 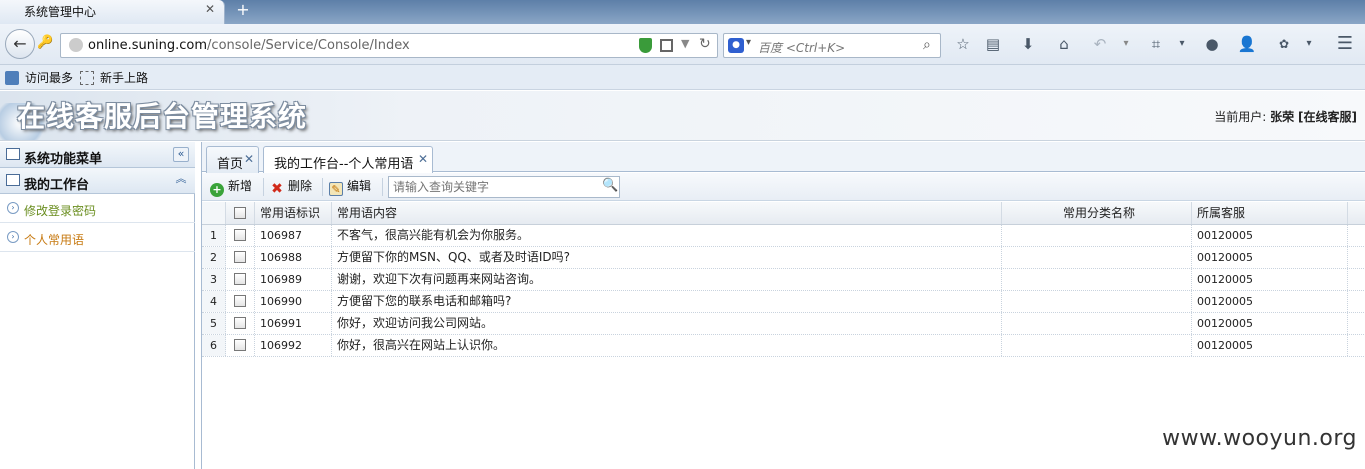 What do you see at coordinates (1285, 117) in the screenshot?
I see `current-user: 当前用户: 张荣 [在线客服]` at bounding box center [1285, 117].